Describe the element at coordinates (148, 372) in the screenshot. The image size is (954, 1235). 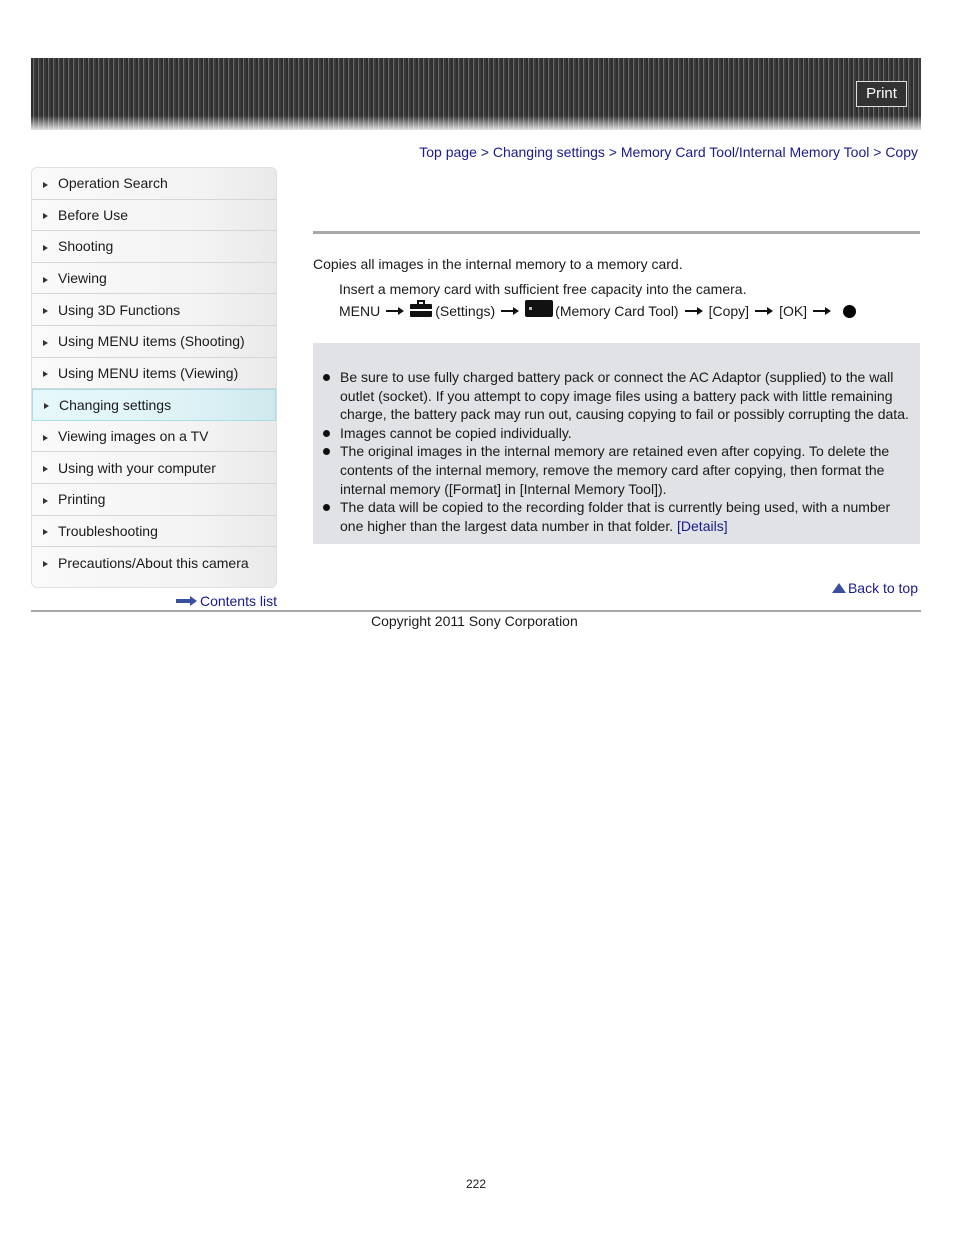
I see `sidebar-item-label: Using MENU items (Viewing)` at that location.